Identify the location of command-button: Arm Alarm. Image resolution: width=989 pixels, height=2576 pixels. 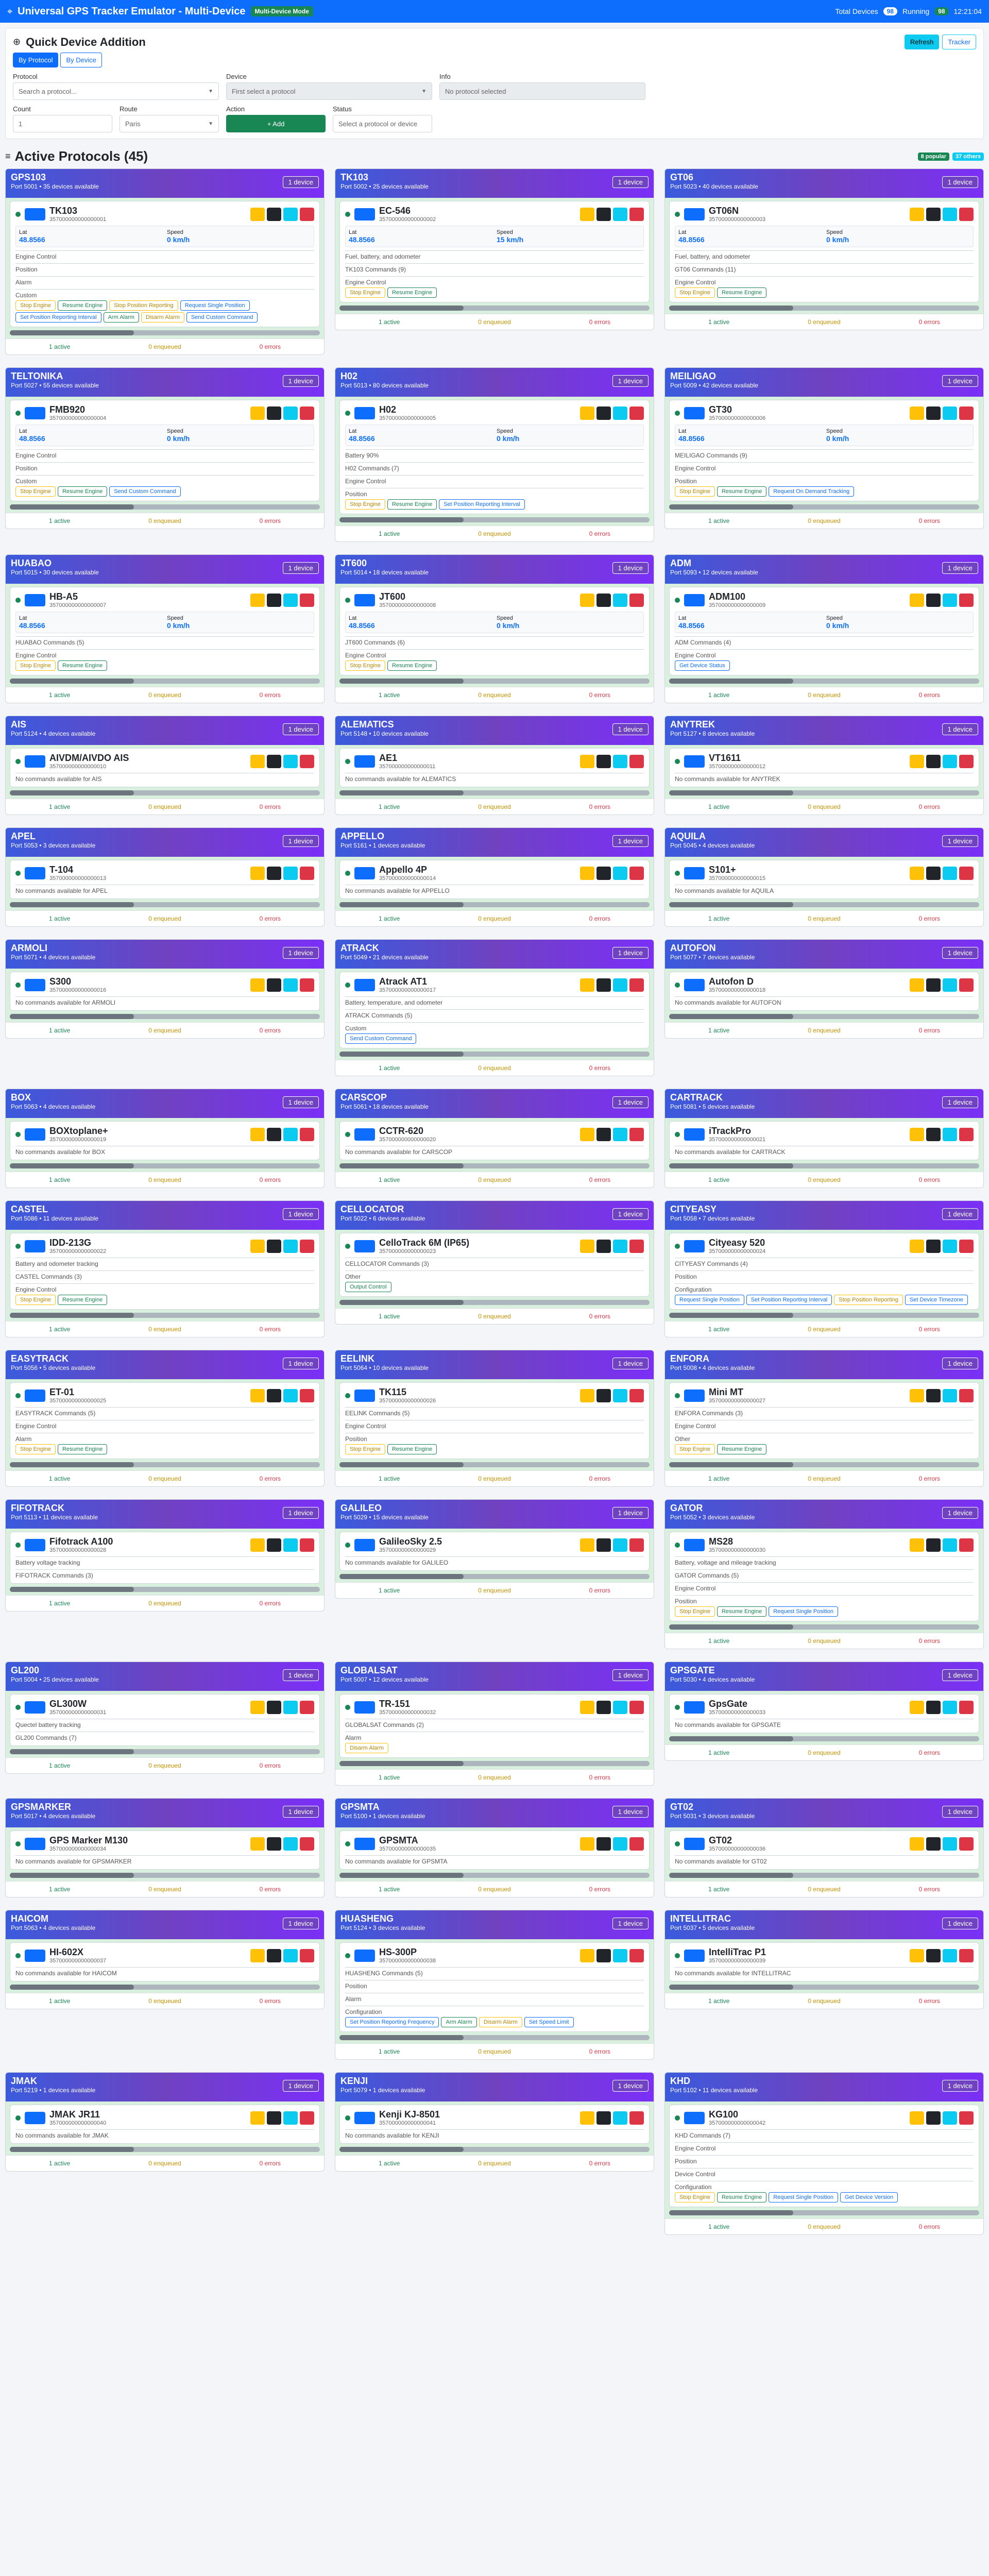
(121, 317).